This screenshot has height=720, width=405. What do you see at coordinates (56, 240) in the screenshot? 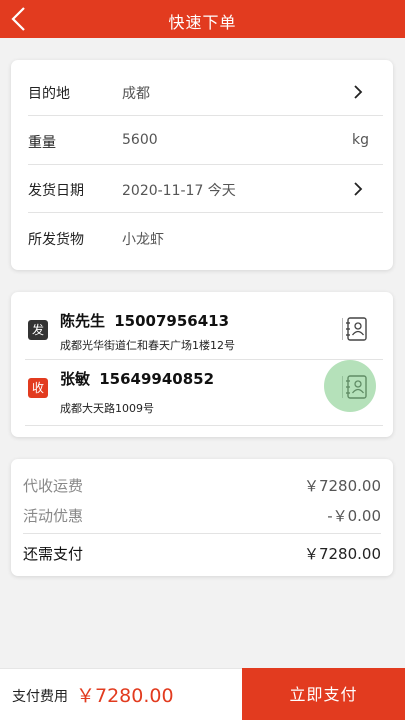
I see `goods-label: 所发货物` at bounding box center [56, 240].